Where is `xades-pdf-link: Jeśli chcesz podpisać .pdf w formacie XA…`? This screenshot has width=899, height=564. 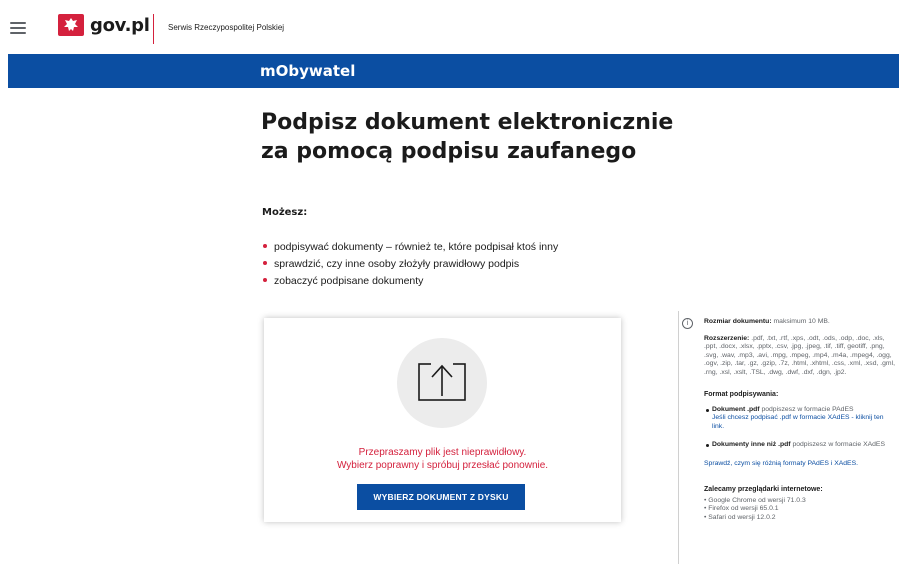
xades-pdf-link: Jeśli chcesz podpisać .pdf w formacie XA… is located at coordinates (804, 422).